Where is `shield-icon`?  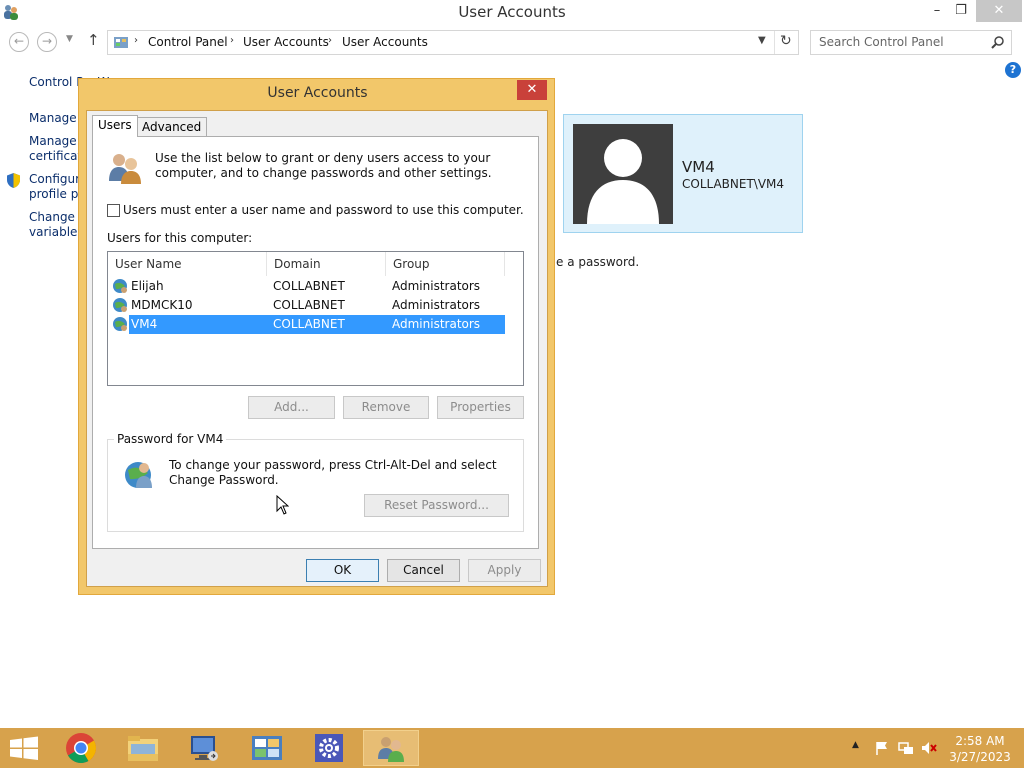 shield-icon is located at coordinates (13, 180).